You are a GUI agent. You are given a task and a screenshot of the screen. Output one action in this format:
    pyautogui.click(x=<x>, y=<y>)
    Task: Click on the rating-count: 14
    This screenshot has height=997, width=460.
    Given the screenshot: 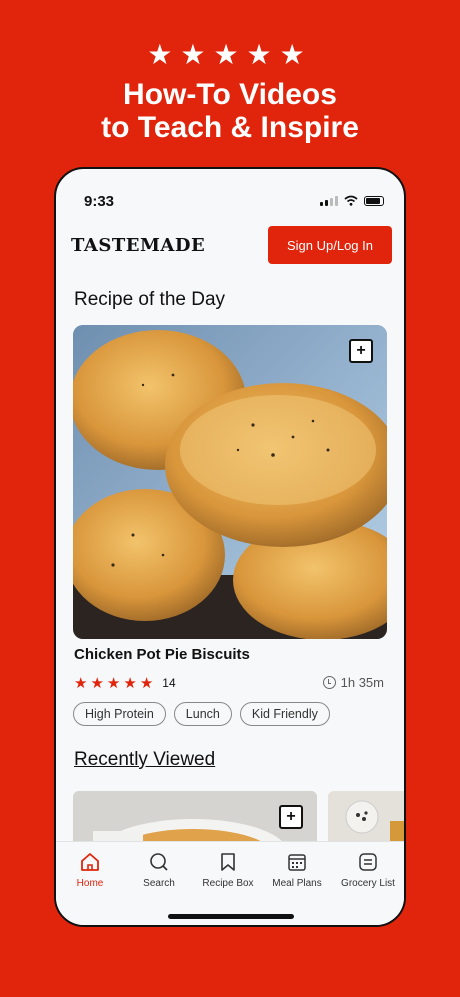 What is the action you would take?
    pyautogui.click(x=169, y=683)
    